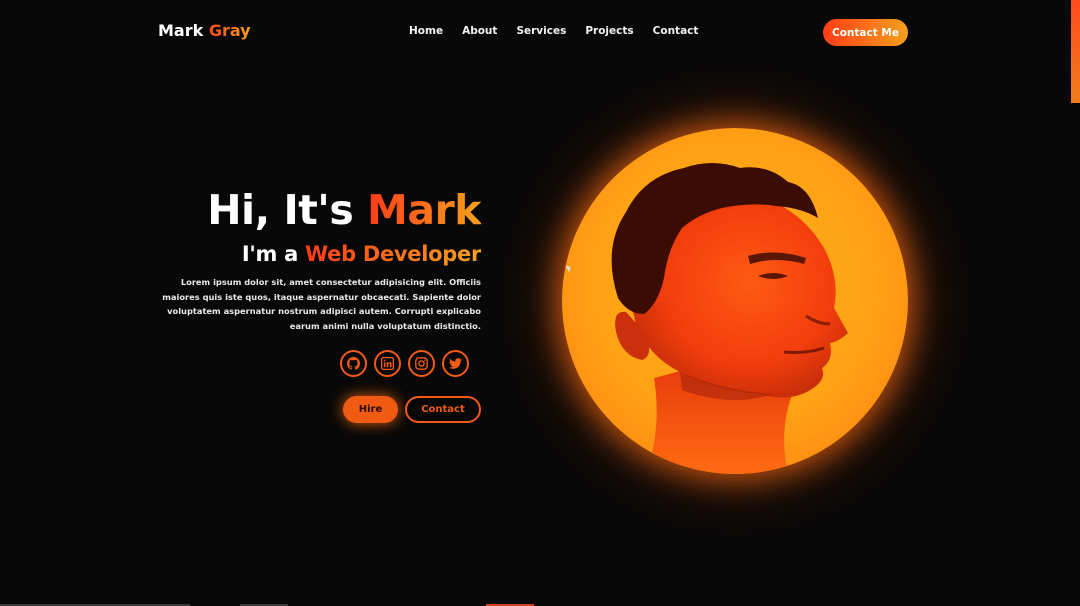 The height and width of the screenshot is (606, 1080). I want to click on twitter-link, so click(455, 363).